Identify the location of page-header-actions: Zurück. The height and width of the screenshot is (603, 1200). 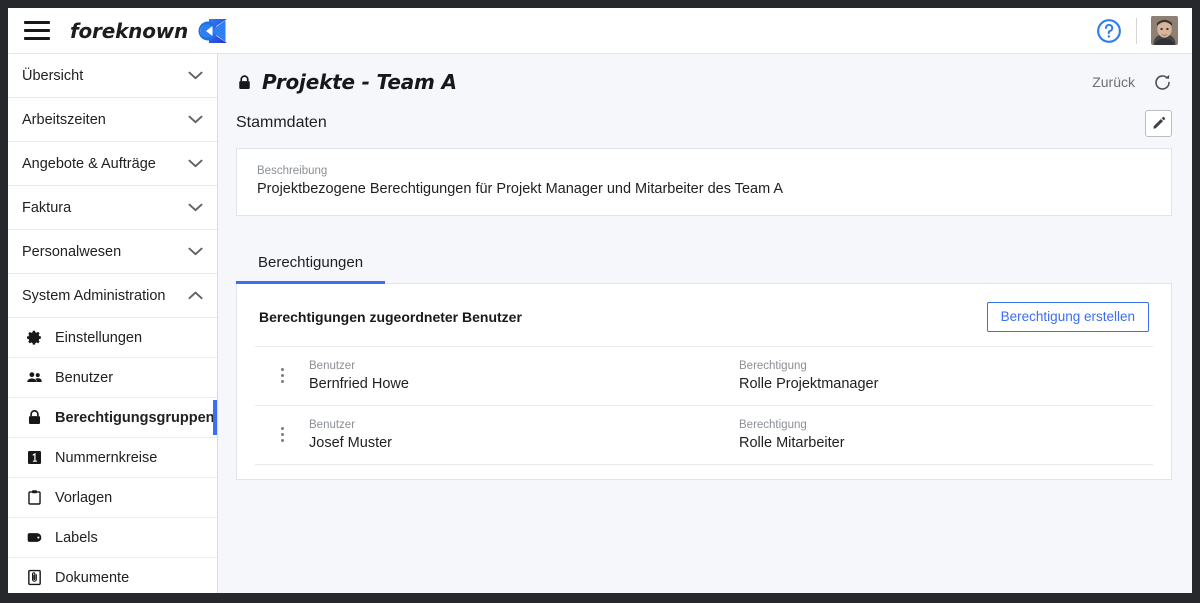
(1132, 82).